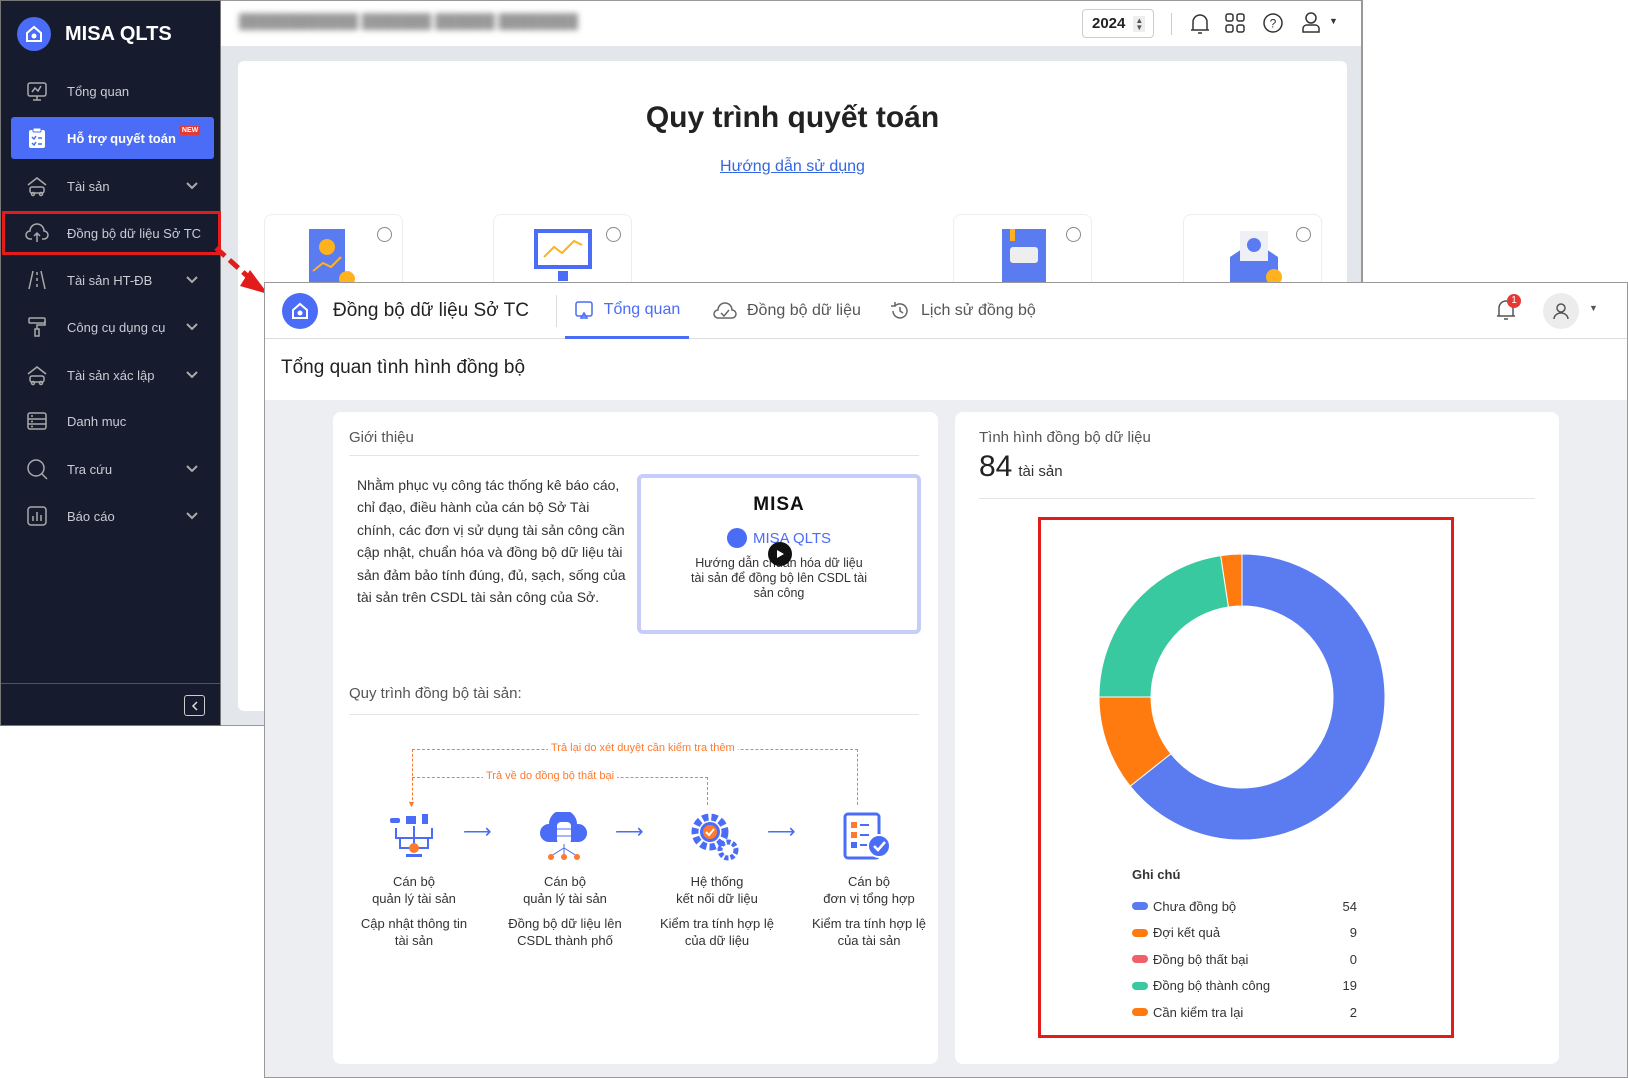  Describe the element at coordinates (1508, 310) in the screenshot. I see `notification-button: 1` at that location.